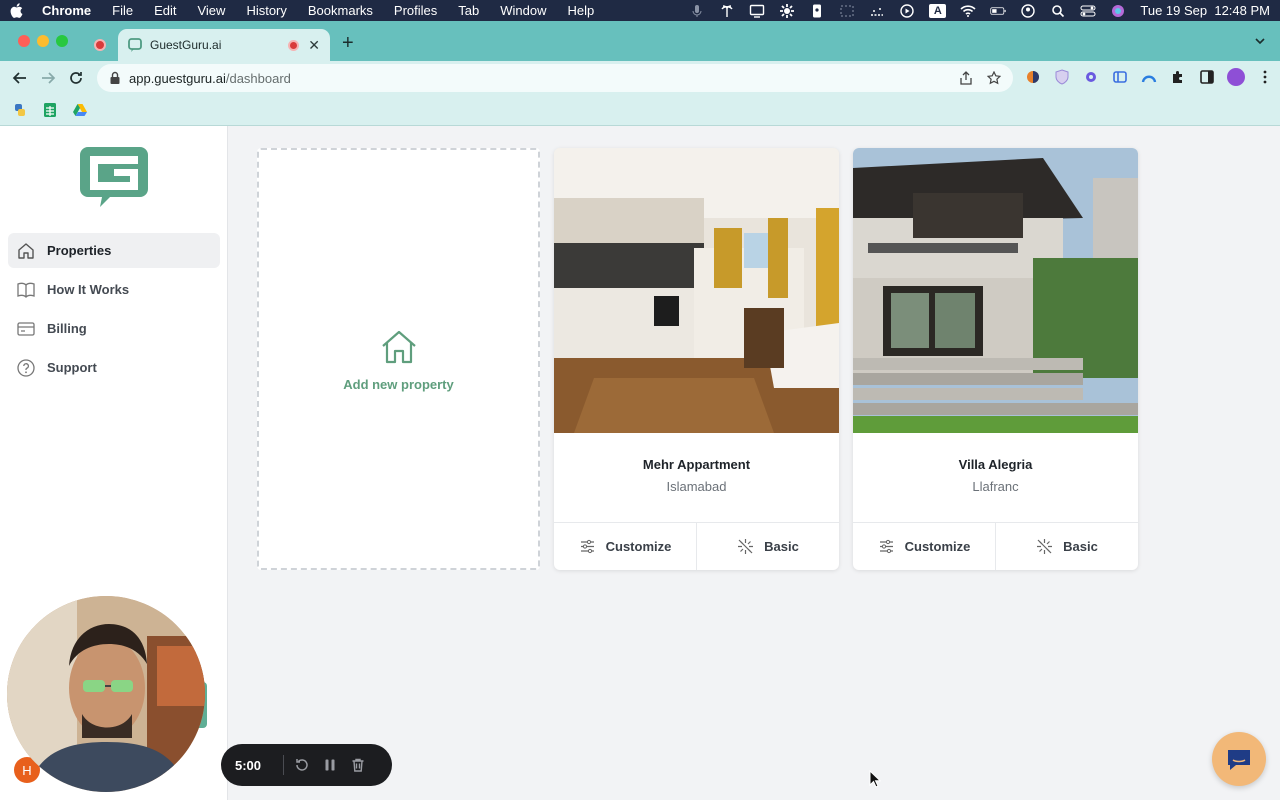 The image size is (1280, 800). I want to click on search-icon, so click(1058, 10).